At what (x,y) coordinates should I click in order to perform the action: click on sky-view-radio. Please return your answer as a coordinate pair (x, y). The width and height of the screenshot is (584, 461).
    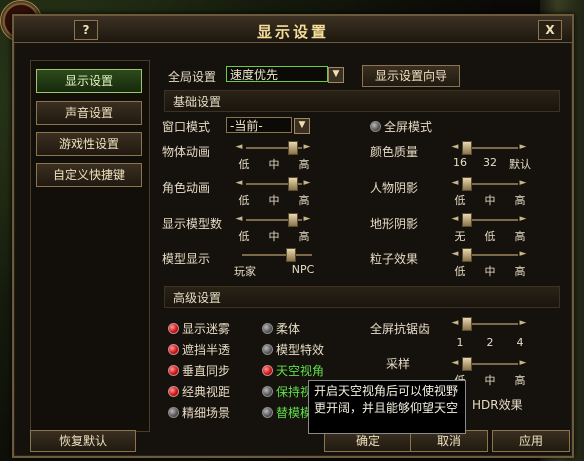
    Looking at the image, I should click on (267, 370).